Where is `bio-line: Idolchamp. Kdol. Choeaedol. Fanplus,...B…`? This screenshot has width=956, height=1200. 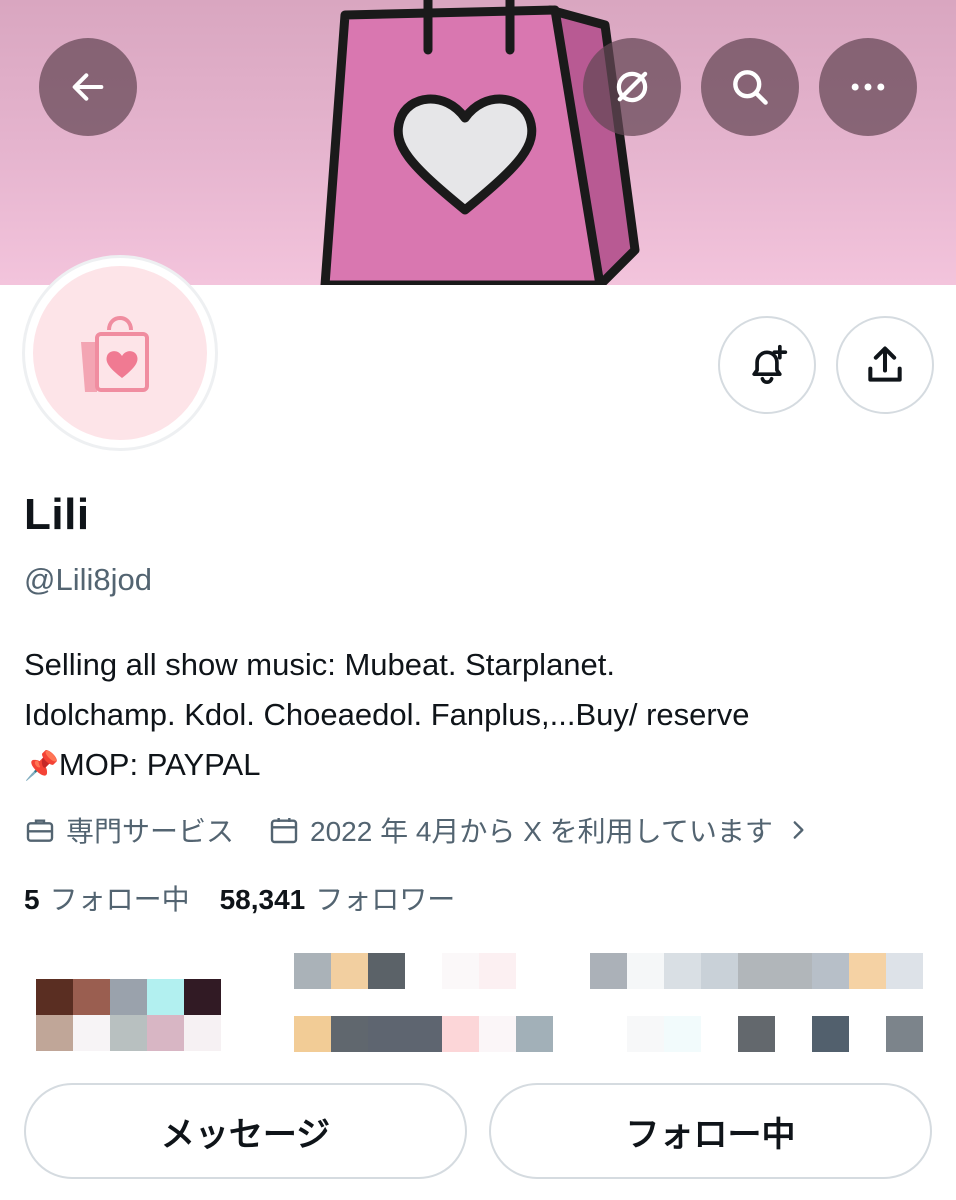 bio-line: Idolchamp. Kdol. Choeaedol. Fanplus,...B… is located at coordinates (387, 714).